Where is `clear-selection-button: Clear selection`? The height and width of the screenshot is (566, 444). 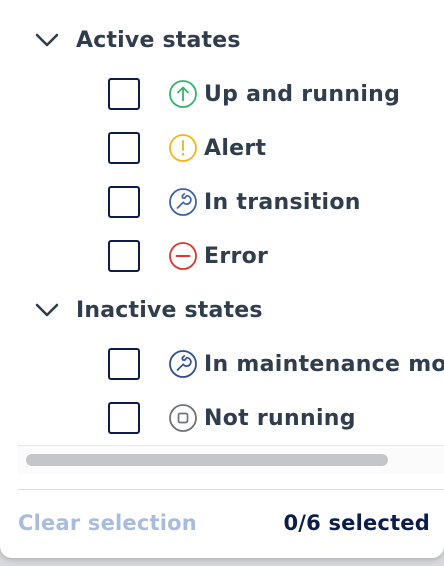 clear-selection-button: Clear selection is located at coordinates (107, 523).